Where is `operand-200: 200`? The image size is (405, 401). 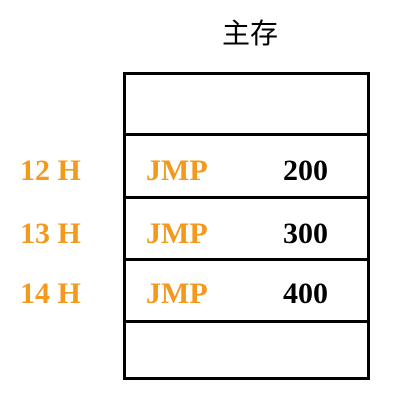
operand-200: 200 is located at coordinates (305, 170).